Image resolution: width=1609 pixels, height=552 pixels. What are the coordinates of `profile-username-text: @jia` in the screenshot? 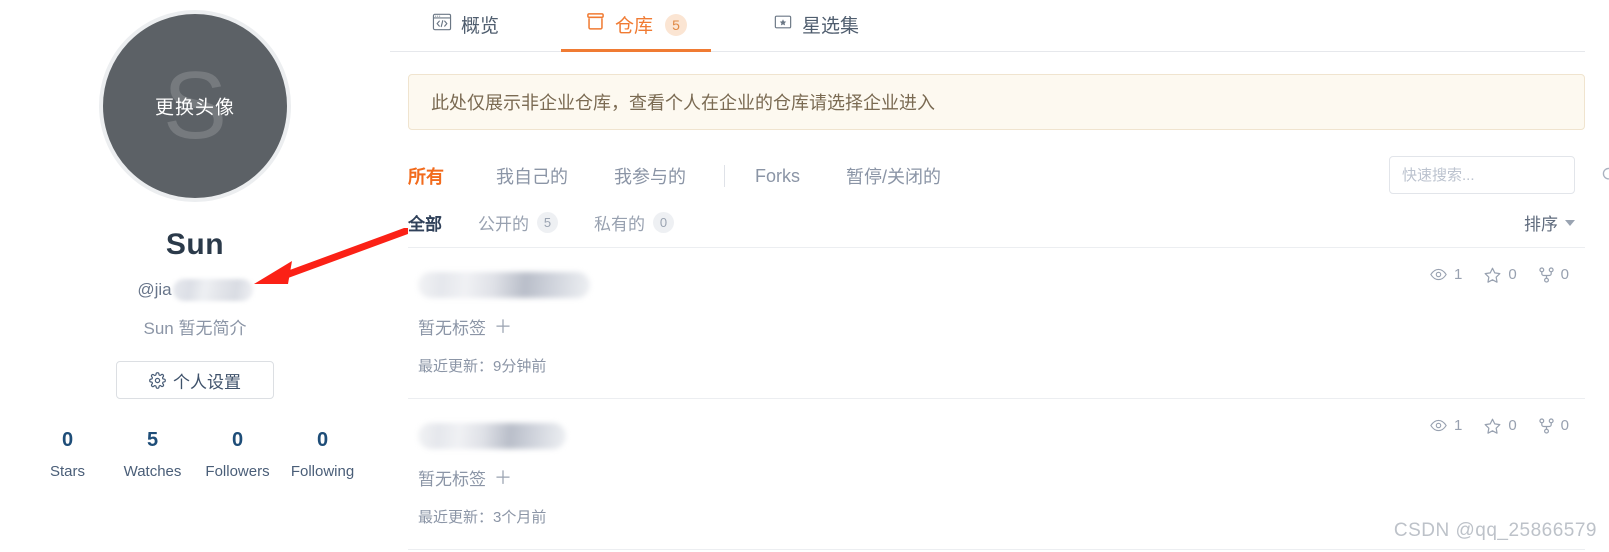 It's located at (154, 289).